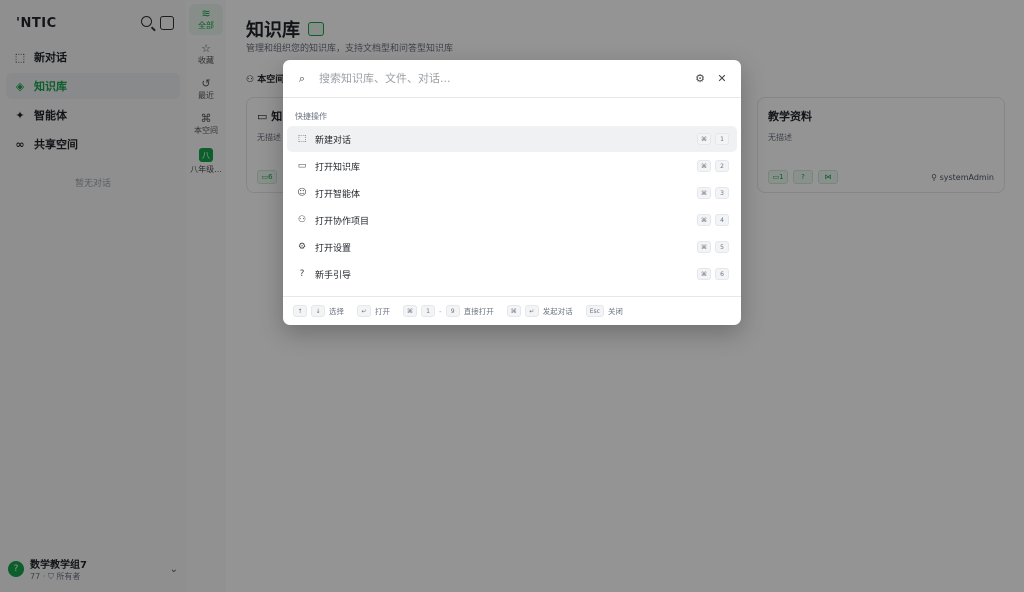 This screenshot has height=592, width=1024. I want to click on kbd-key: 2, so click(722, 166).